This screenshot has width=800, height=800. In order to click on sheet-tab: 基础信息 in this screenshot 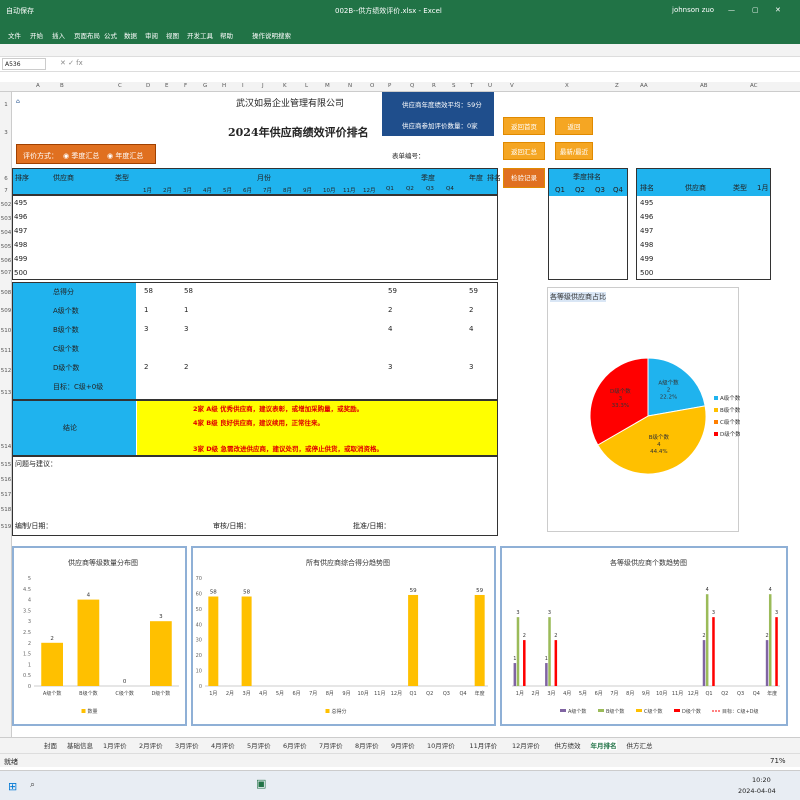, I will do `click(80, 745)`.